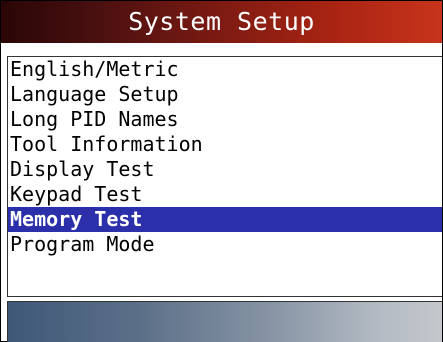  I want to click on menu-item-long-pid-names: Long PID Names, so click(225, 119).